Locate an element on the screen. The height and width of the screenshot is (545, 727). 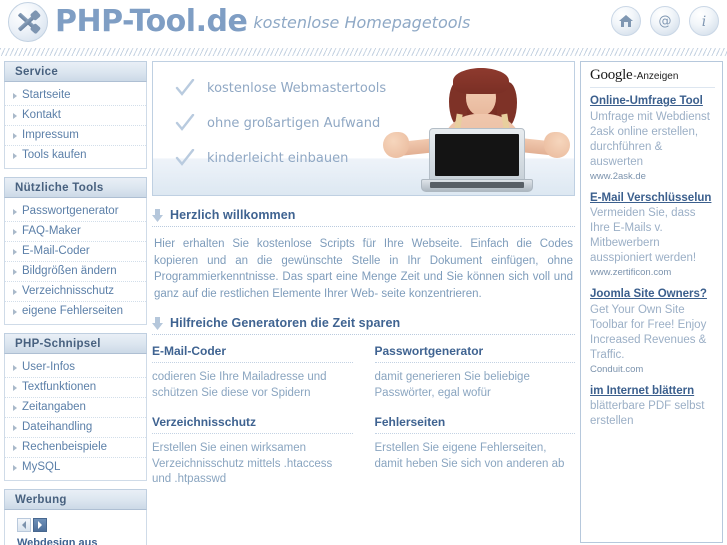
sidebar-item-label: Kontakt is located at coordinates (41, 115).